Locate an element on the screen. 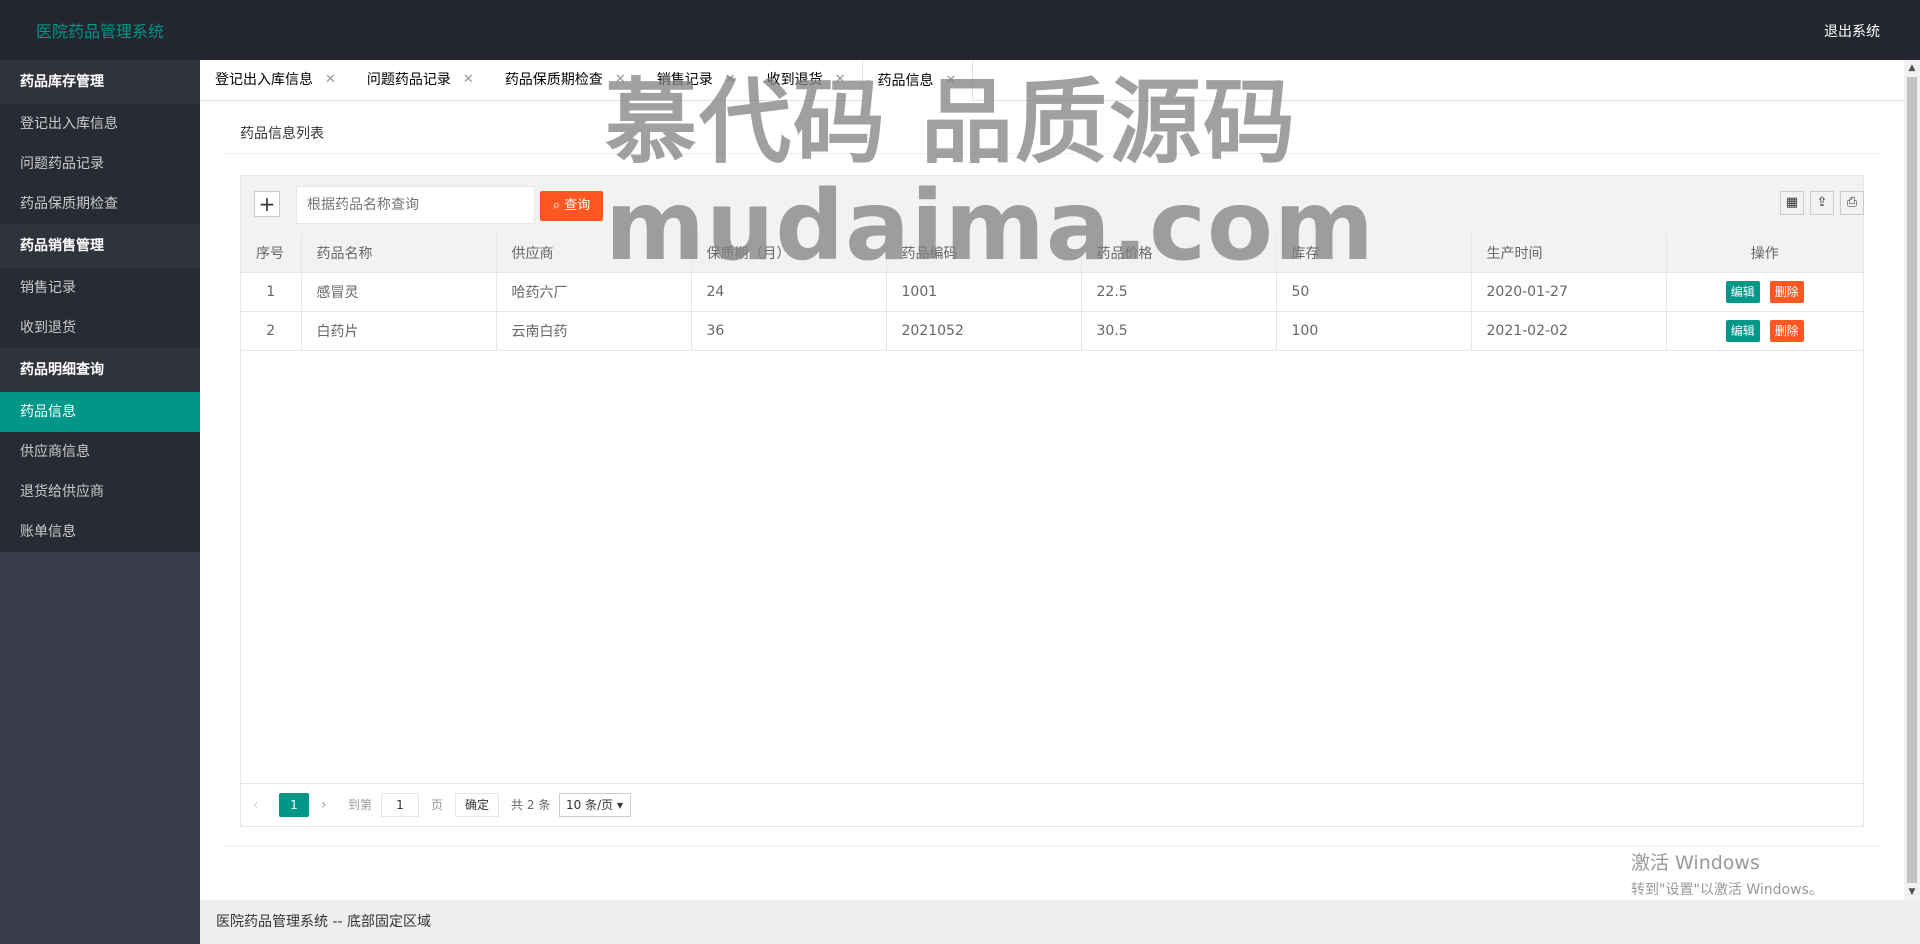 This screenshot has width=1920, height=944. nav-group-sales-items: 销售记录 收到退货 is located at coordinates (100, 308).